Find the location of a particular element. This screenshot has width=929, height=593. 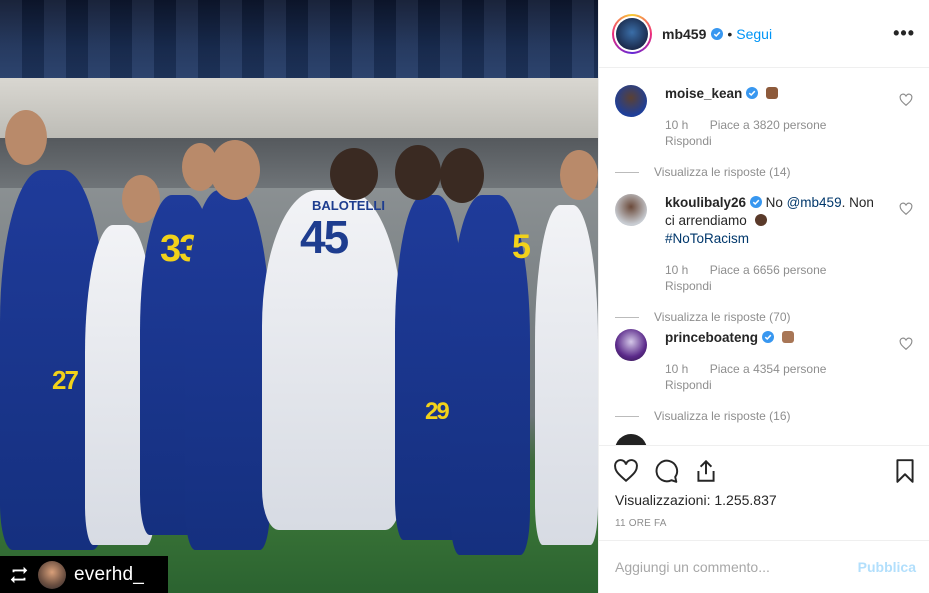

comment-composer: Aggiungi un commento... Pubblica is located at coordinates (764, 566).